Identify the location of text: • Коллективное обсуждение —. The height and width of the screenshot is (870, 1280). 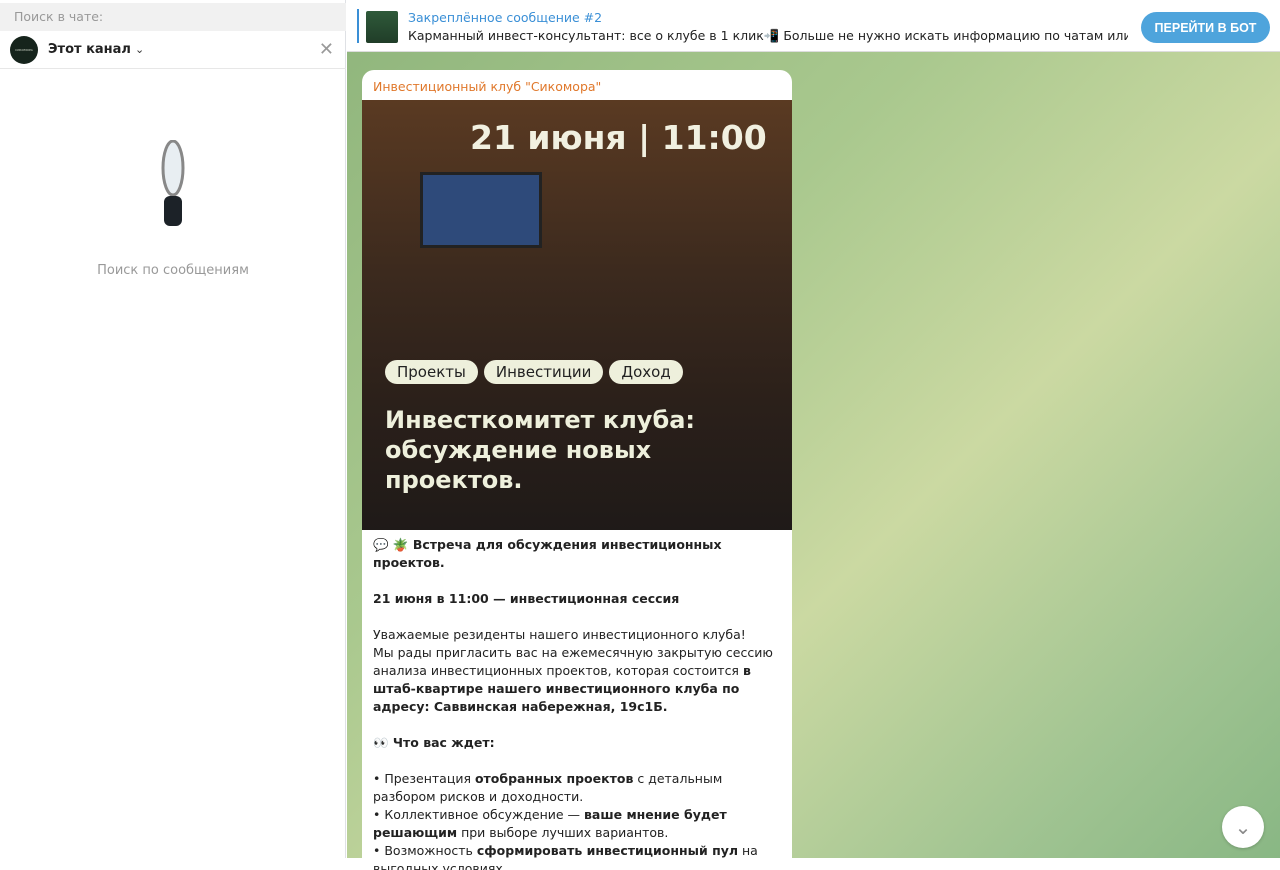
(478, 814).